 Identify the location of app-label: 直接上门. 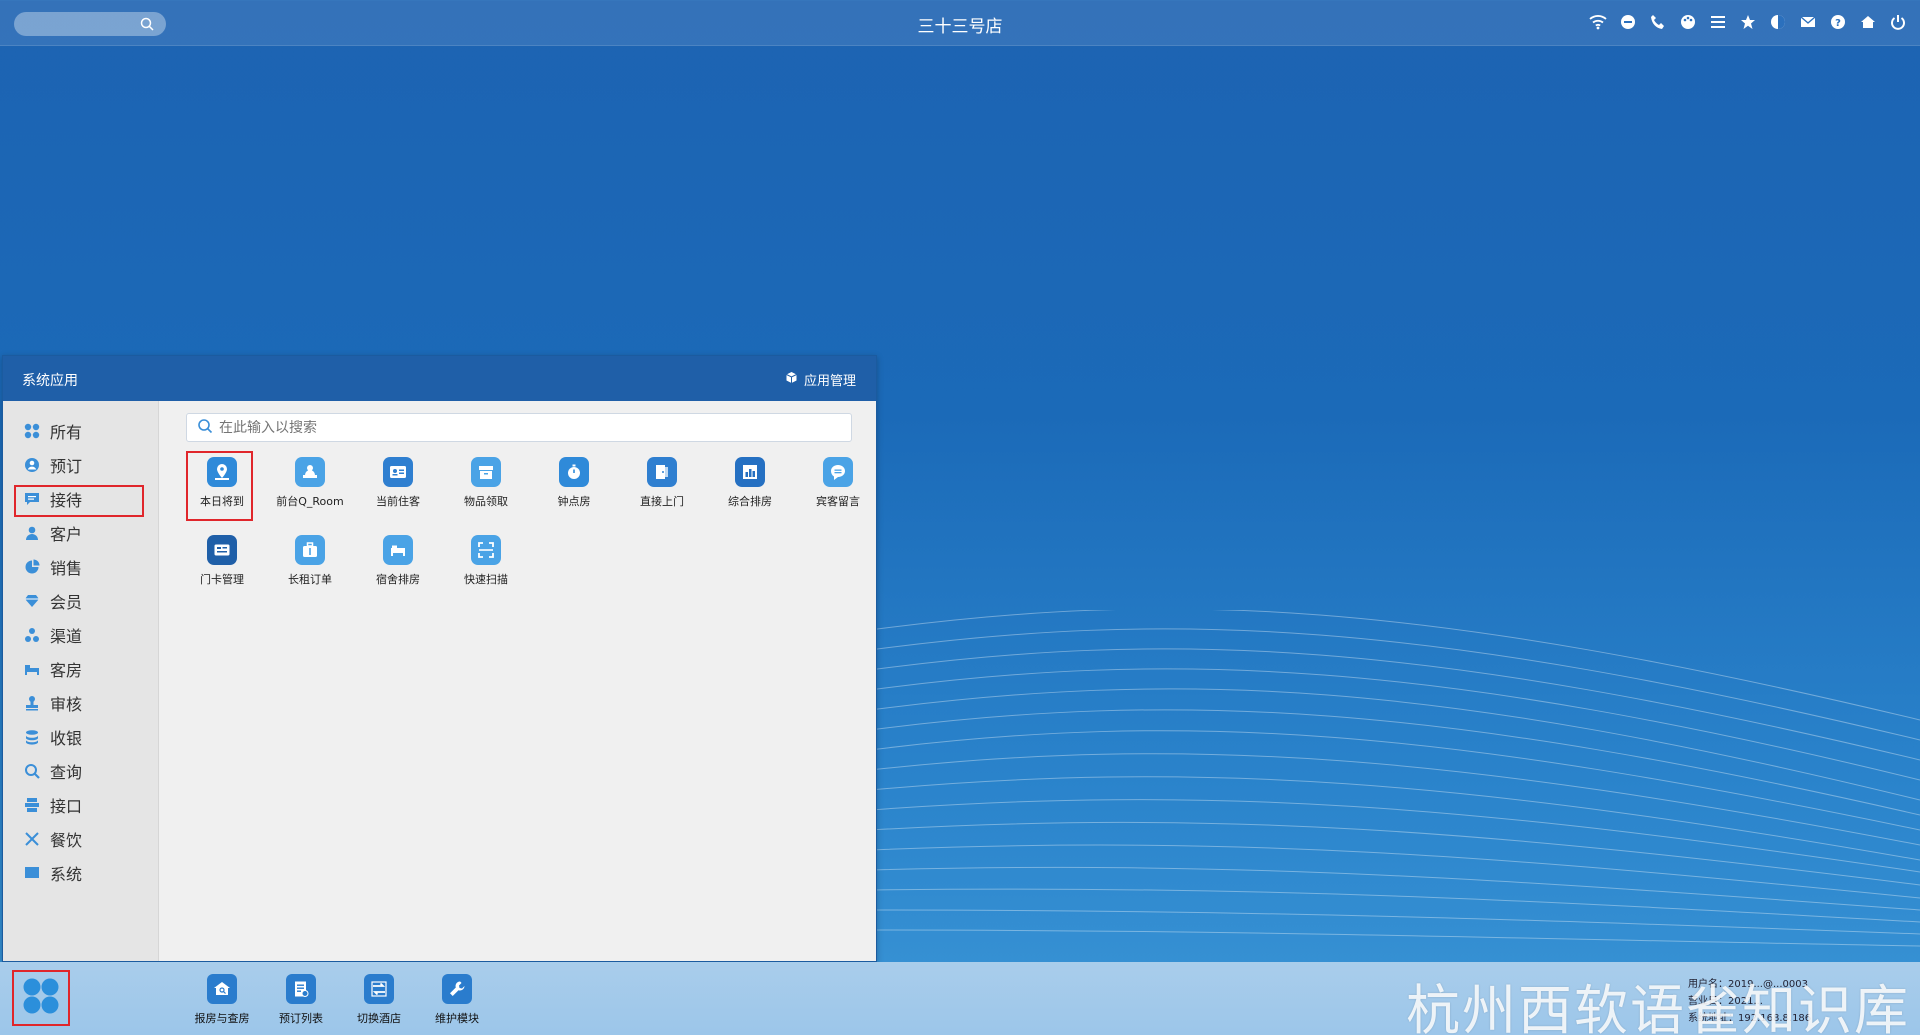
(662, 501).